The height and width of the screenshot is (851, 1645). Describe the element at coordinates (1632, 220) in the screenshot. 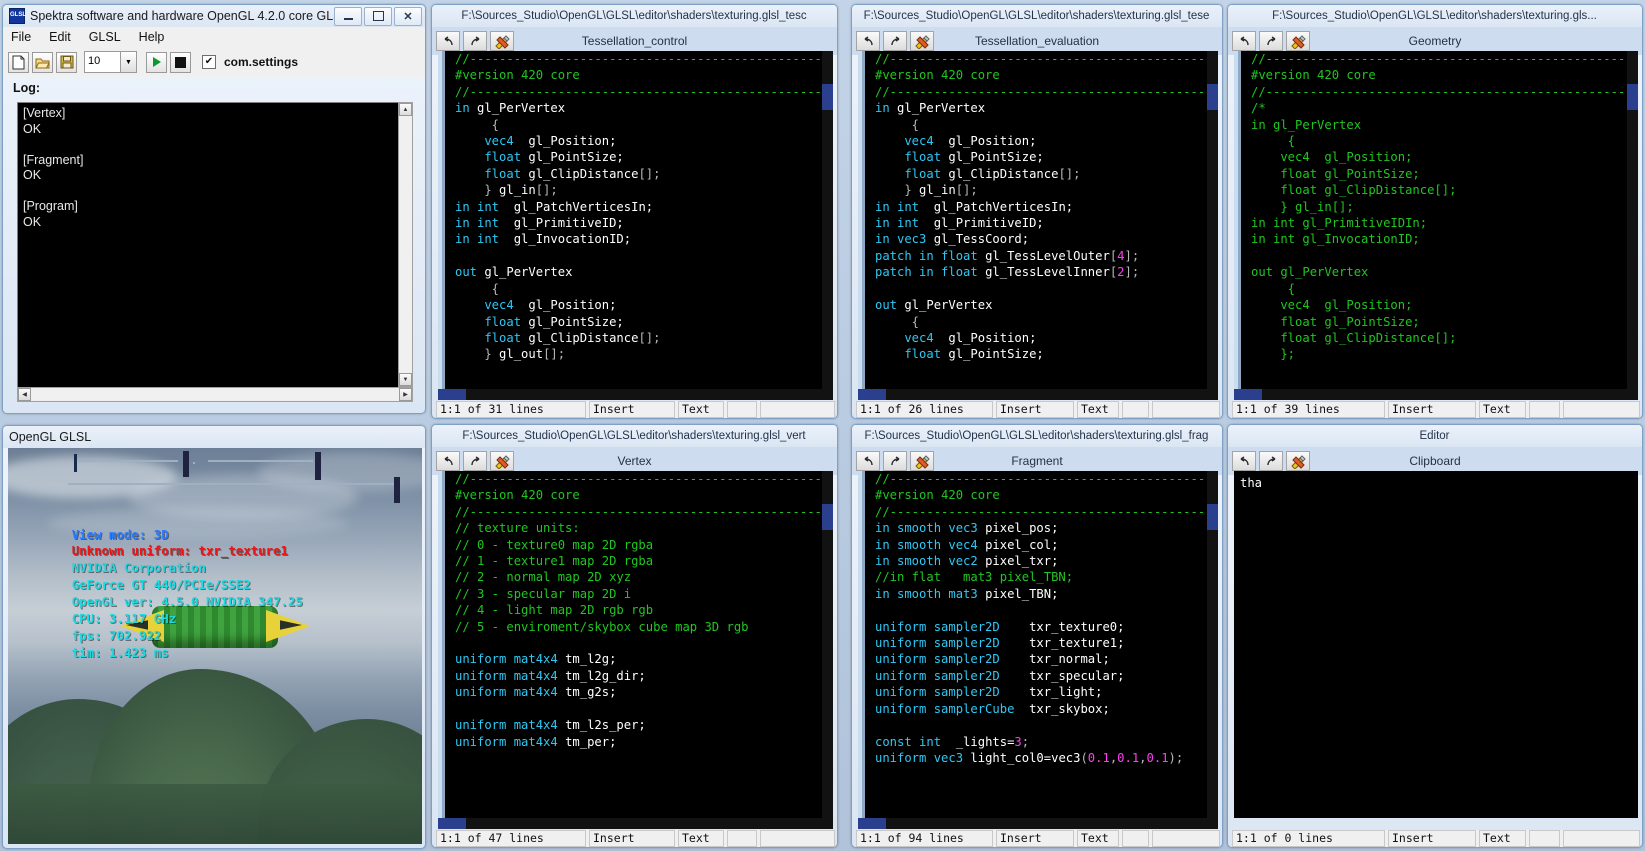

I see `code-vertical-scrollbar-geom` at that location.